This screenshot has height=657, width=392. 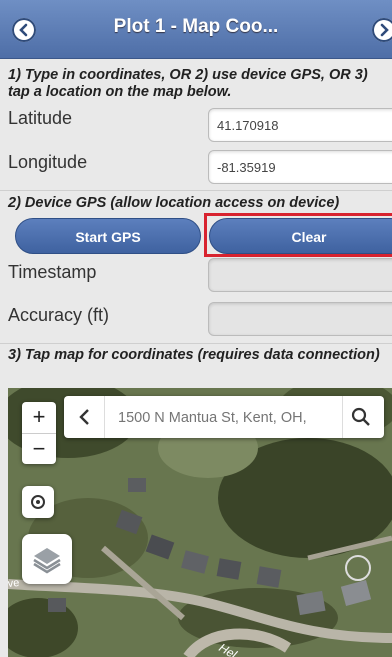 I want to click on forward-button, so click(x=382, y=30).